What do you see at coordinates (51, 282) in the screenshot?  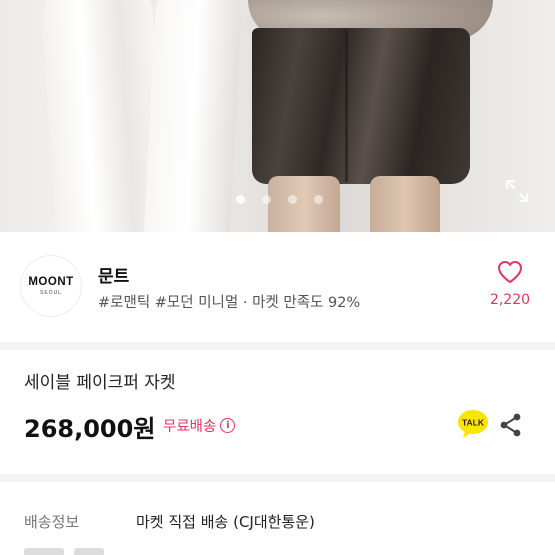 I see `shop-logo-text: MOONT` at bounding box center [51, 282].